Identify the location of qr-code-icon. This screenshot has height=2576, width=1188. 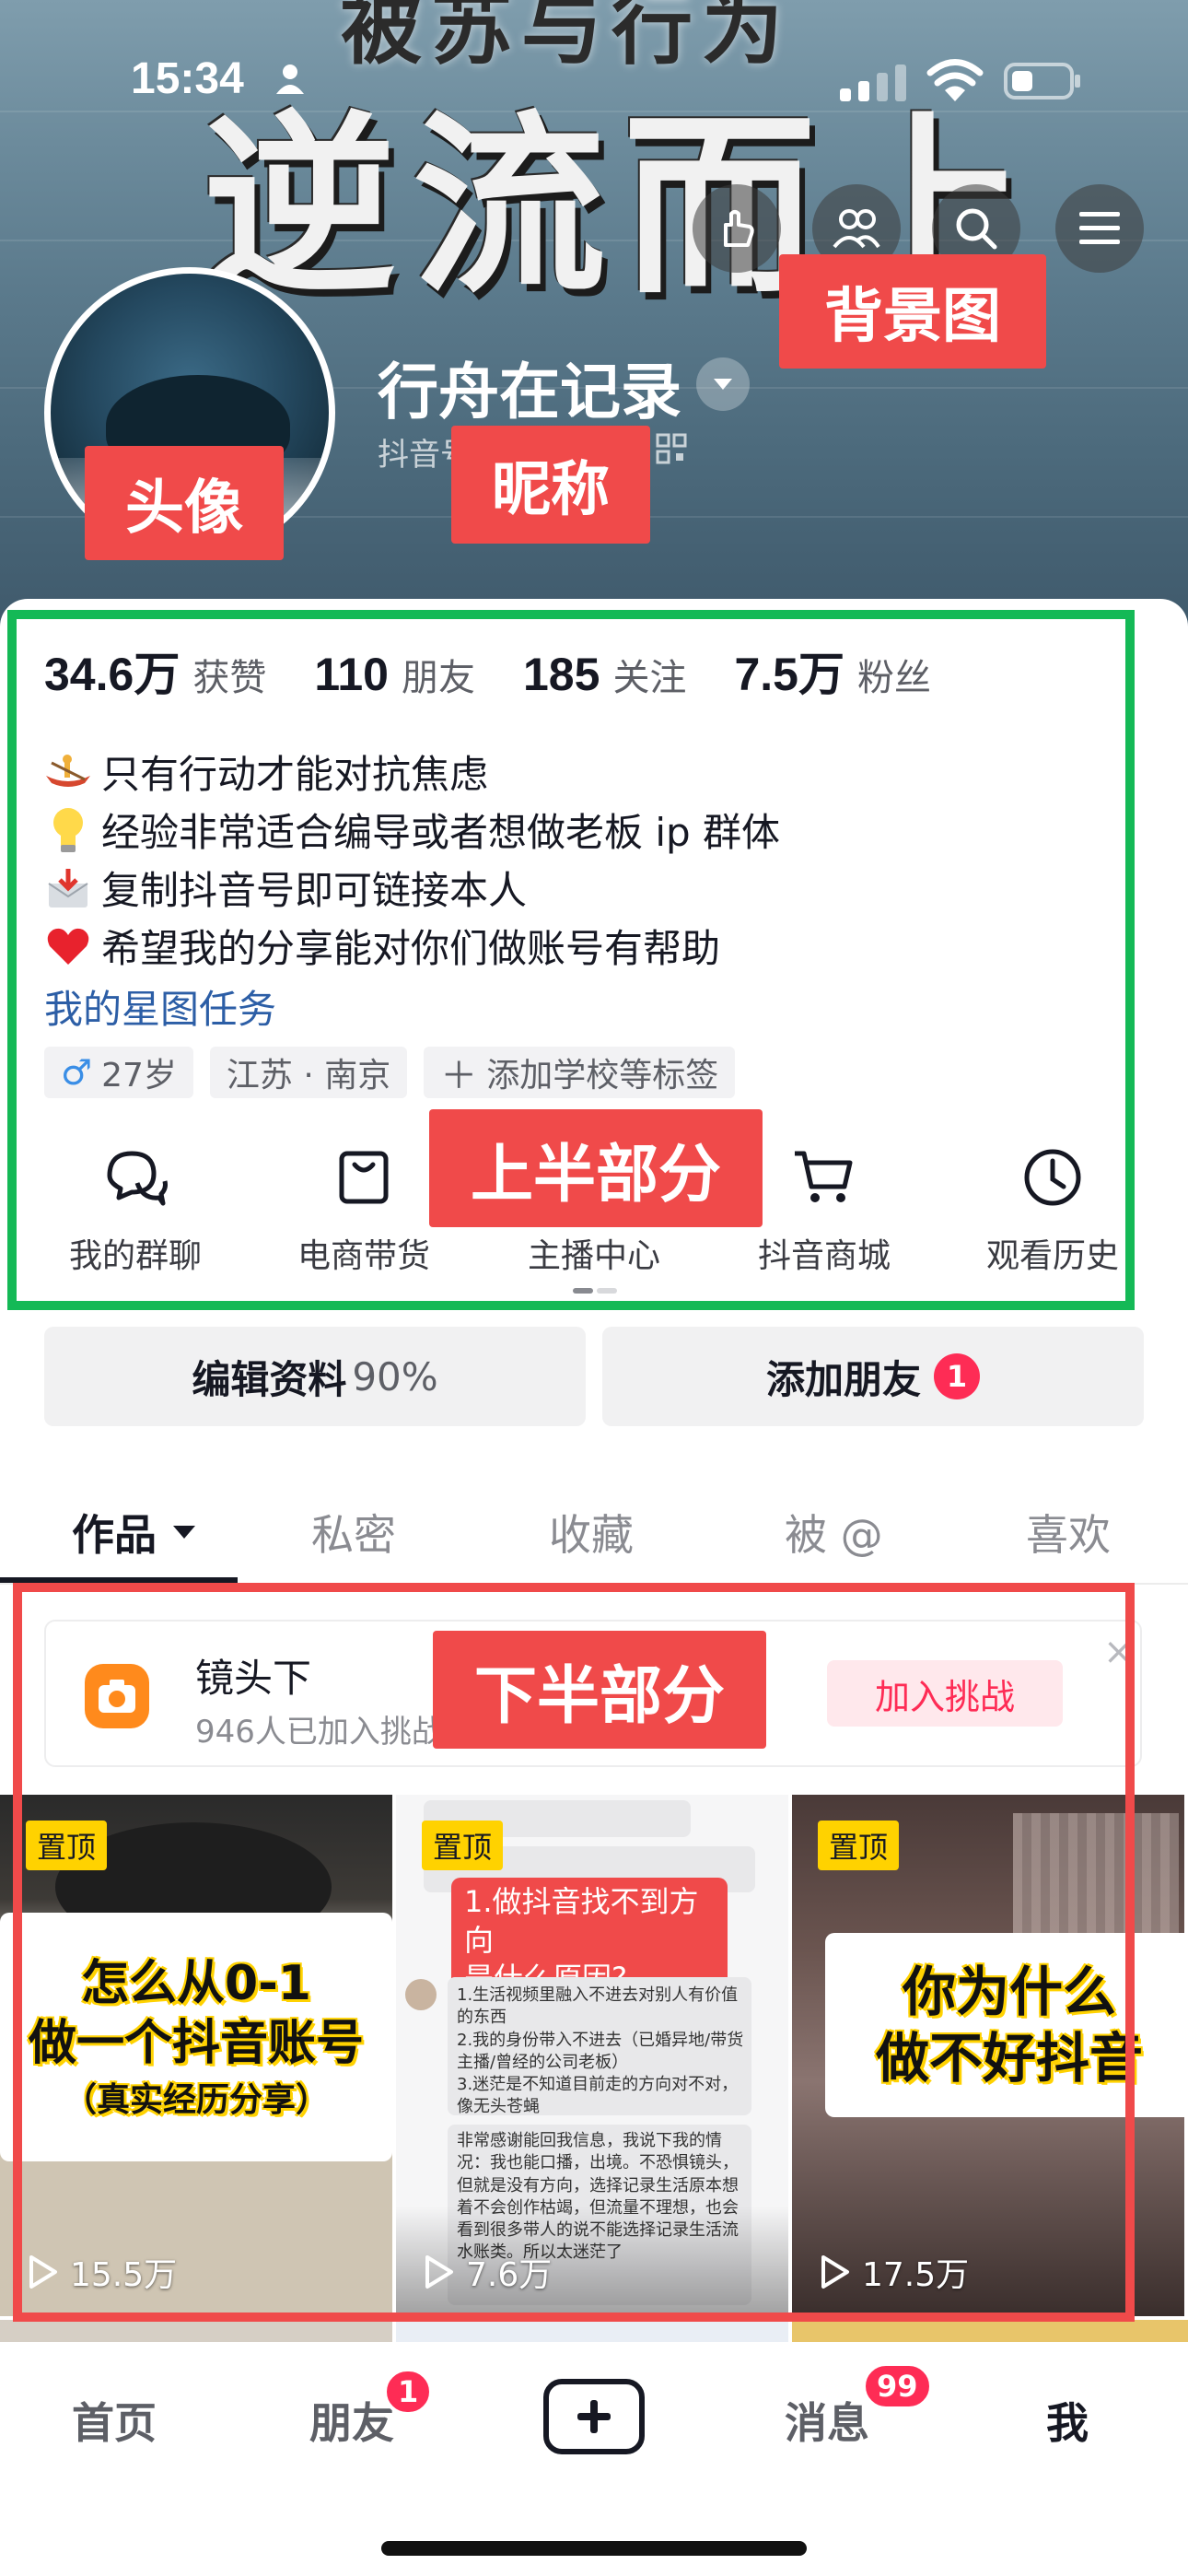
(671, 448).